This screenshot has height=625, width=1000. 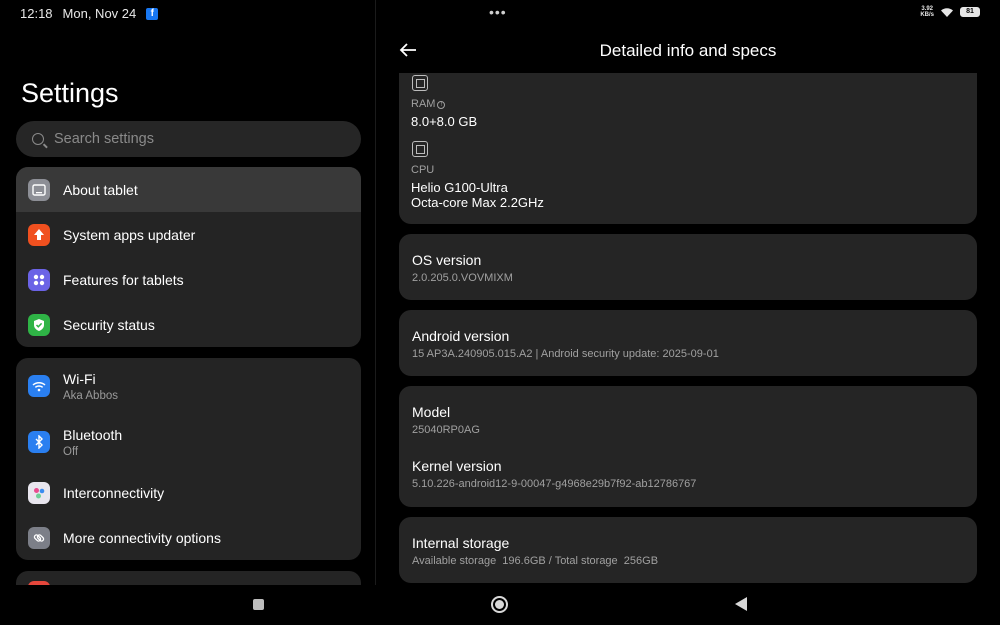 I want to click on sidebar-item-label: More connectivity options, so click(x=142, y=537).